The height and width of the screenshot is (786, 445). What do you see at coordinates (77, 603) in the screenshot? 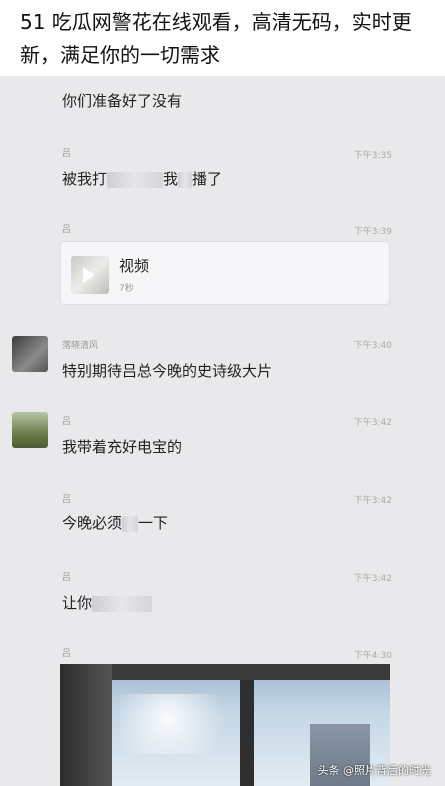
I see `text-part: 让你` at bounding box center [77, 603].